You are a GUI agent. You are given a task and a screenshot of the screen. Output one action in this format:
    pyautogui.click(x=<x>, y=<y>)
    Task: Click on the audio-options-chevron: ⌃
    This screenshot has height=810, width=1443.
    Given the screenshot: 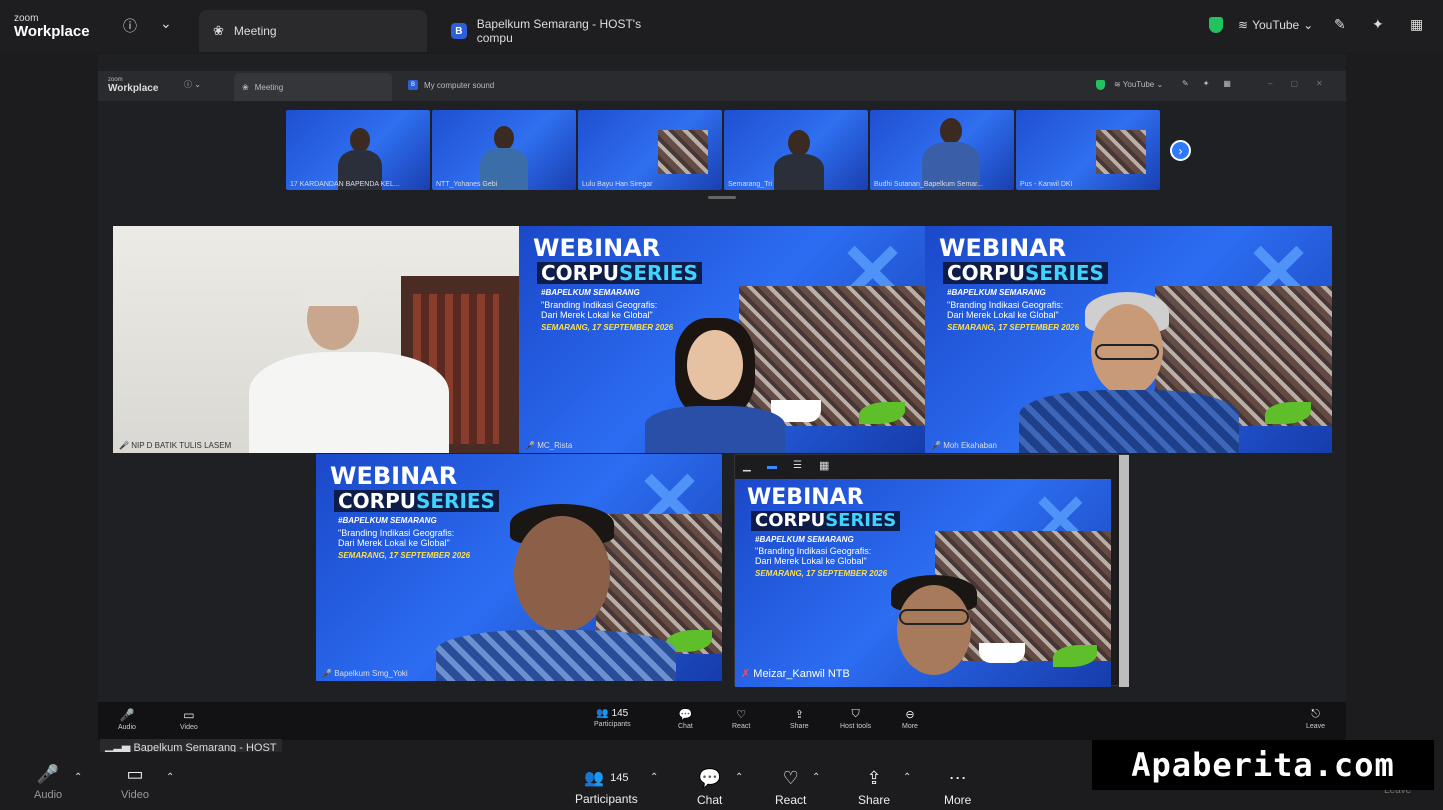 What is the action you would take?
    pyautogui.click(x=78, y=777)
    